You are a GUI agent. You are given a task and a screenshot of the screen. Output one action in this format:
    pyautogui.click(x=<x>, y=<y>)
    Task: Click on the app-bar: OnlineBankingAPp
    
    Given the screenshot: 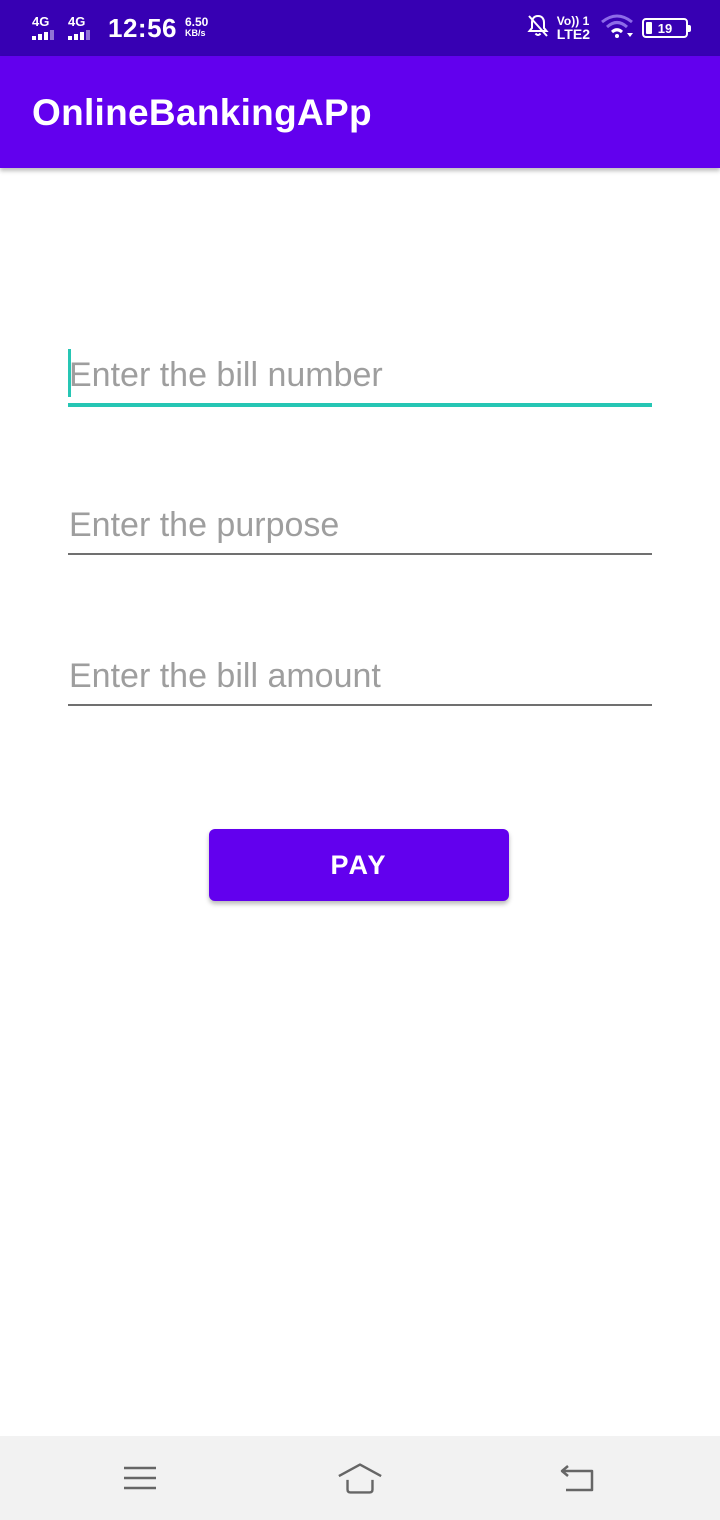 What is the action you would take?
    pyautogui.click(x=360, y=112)
    